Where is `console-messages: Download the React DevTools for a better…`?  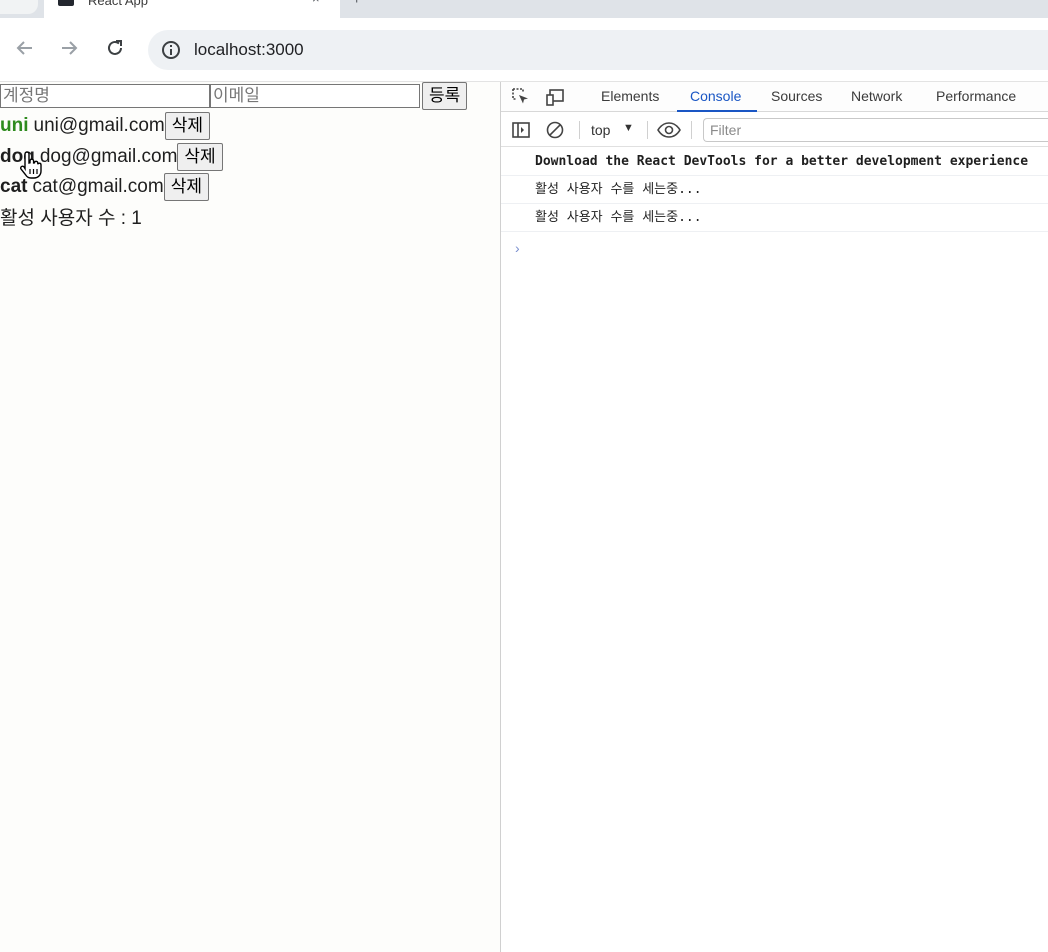 console-messages: Download the React DevTools for a better… is located at coordinates (774, 190).